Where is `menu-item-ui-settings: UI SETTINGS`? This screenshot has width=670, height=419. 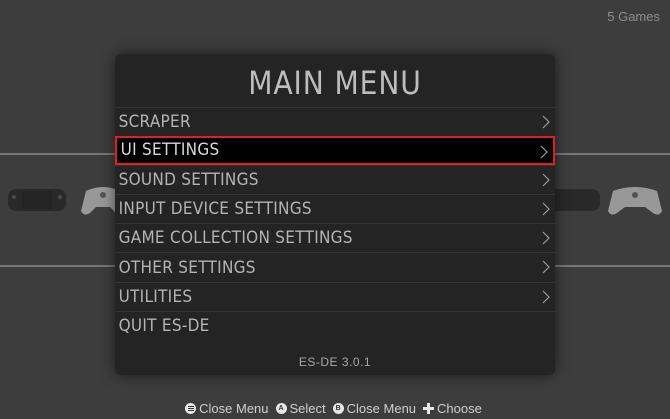
menu-item-ui-settings: UI SETTINGS is located at coordinates (335, 150).